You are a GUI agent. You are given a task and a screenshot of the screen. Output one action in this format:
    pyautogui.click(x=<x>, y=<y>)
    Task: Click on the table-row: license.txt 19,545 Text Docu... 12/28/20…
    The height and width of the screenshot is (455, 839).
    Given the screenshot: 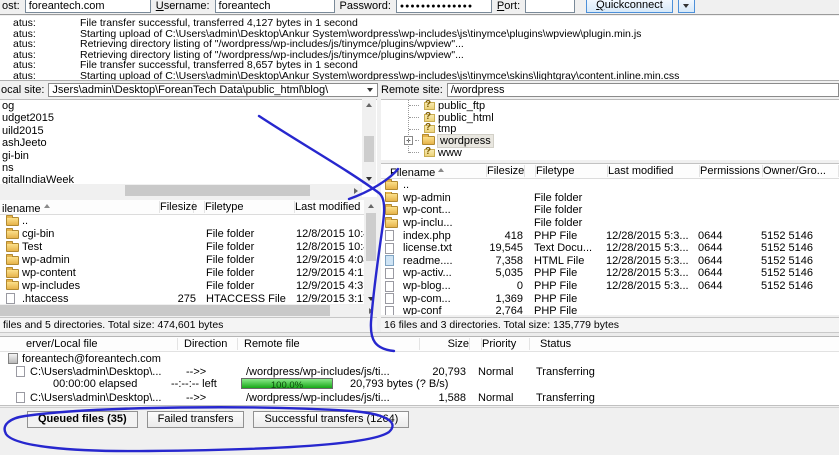 What is the action you would take?
    pyautogui.click(x=610, y=248)
    